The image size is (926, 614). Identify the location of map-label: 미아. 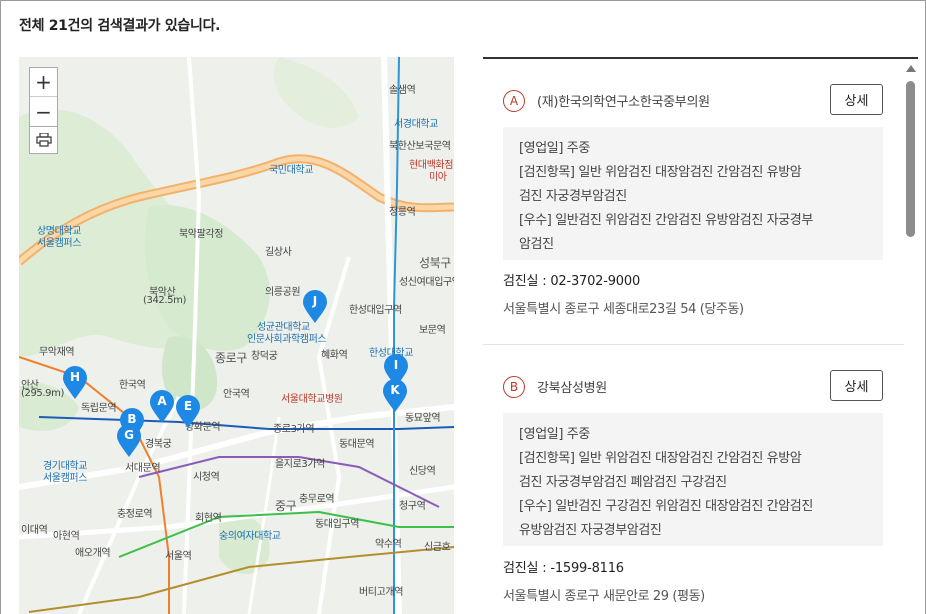
(438, 177).